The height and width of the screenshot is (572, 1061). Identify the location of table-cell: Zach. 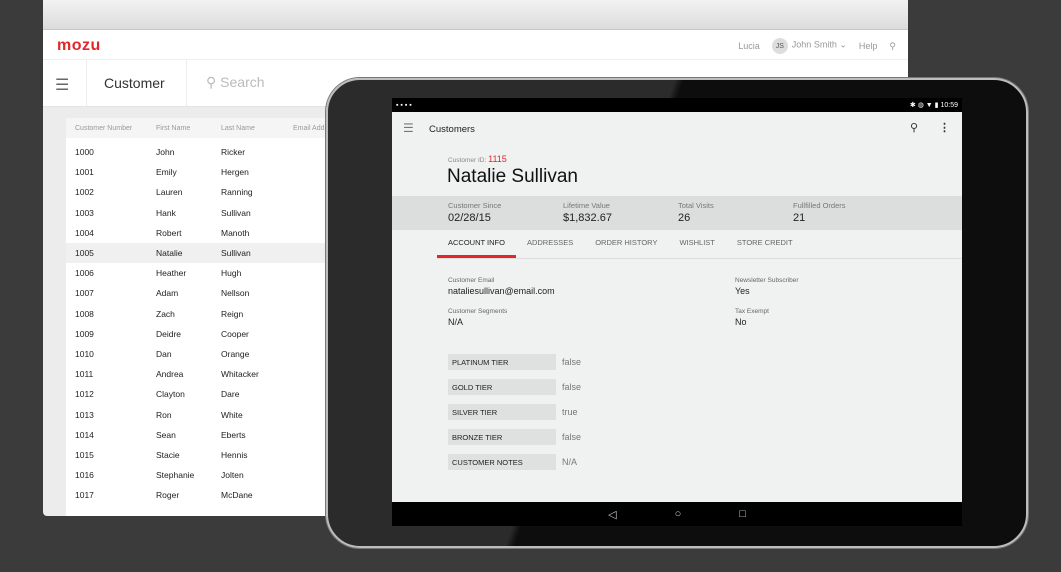
(165, 313).